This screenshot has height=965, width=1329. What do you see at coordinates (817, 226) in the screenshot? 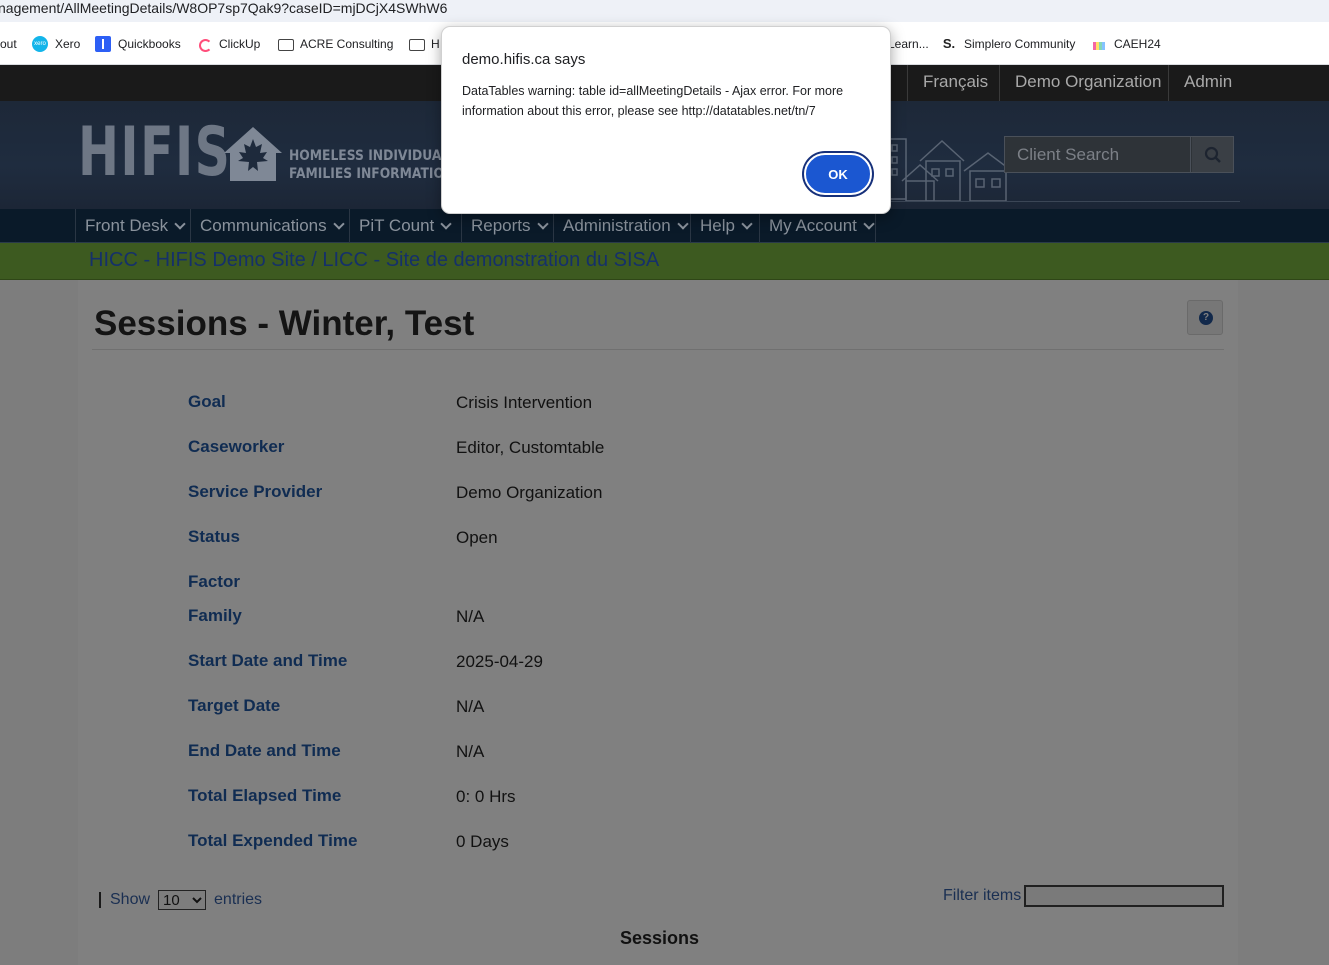
I see `nav-my-account: My Account` at bounding box center [817, 226].